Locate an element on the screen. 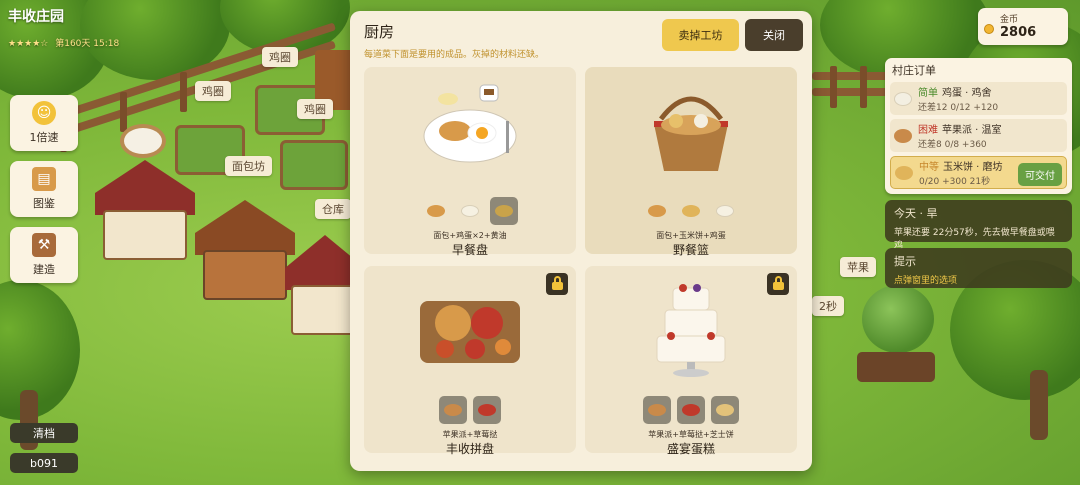 The height and width of the screenshot is (485, 1080). farm-name: 丰收庄园 is located at coordinates (36, 17).